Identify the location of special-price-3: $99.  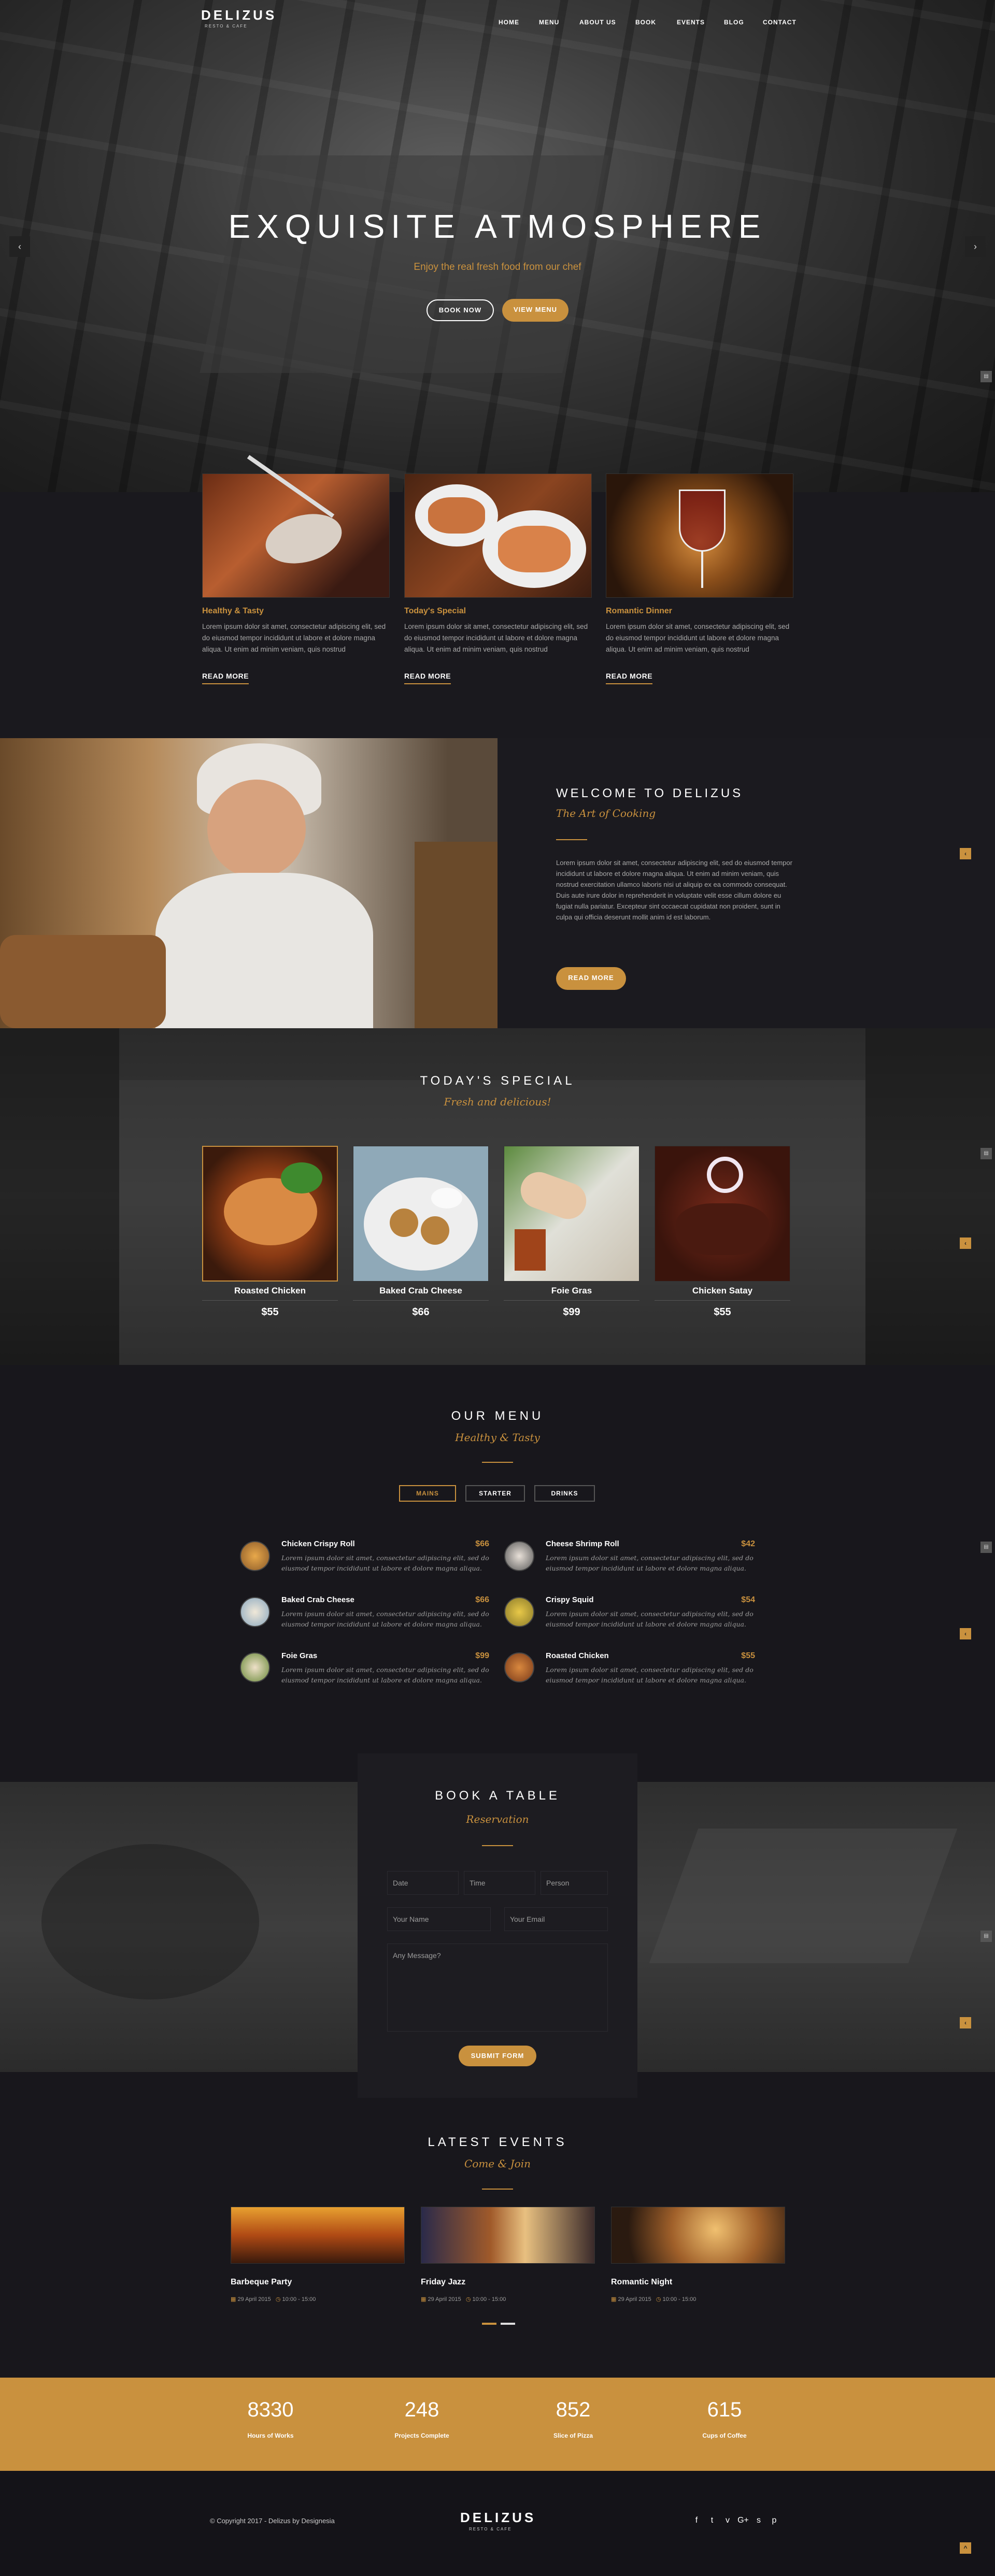
(571, 1312).